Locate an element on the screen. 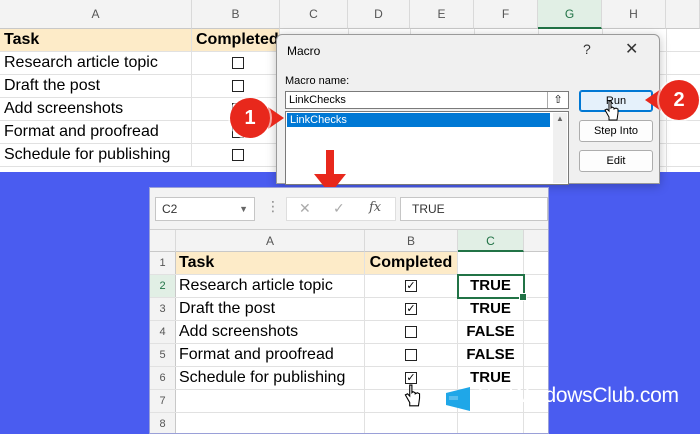 The image size is (700, 434). column-header-e: E is located at coordinates (442, 14).